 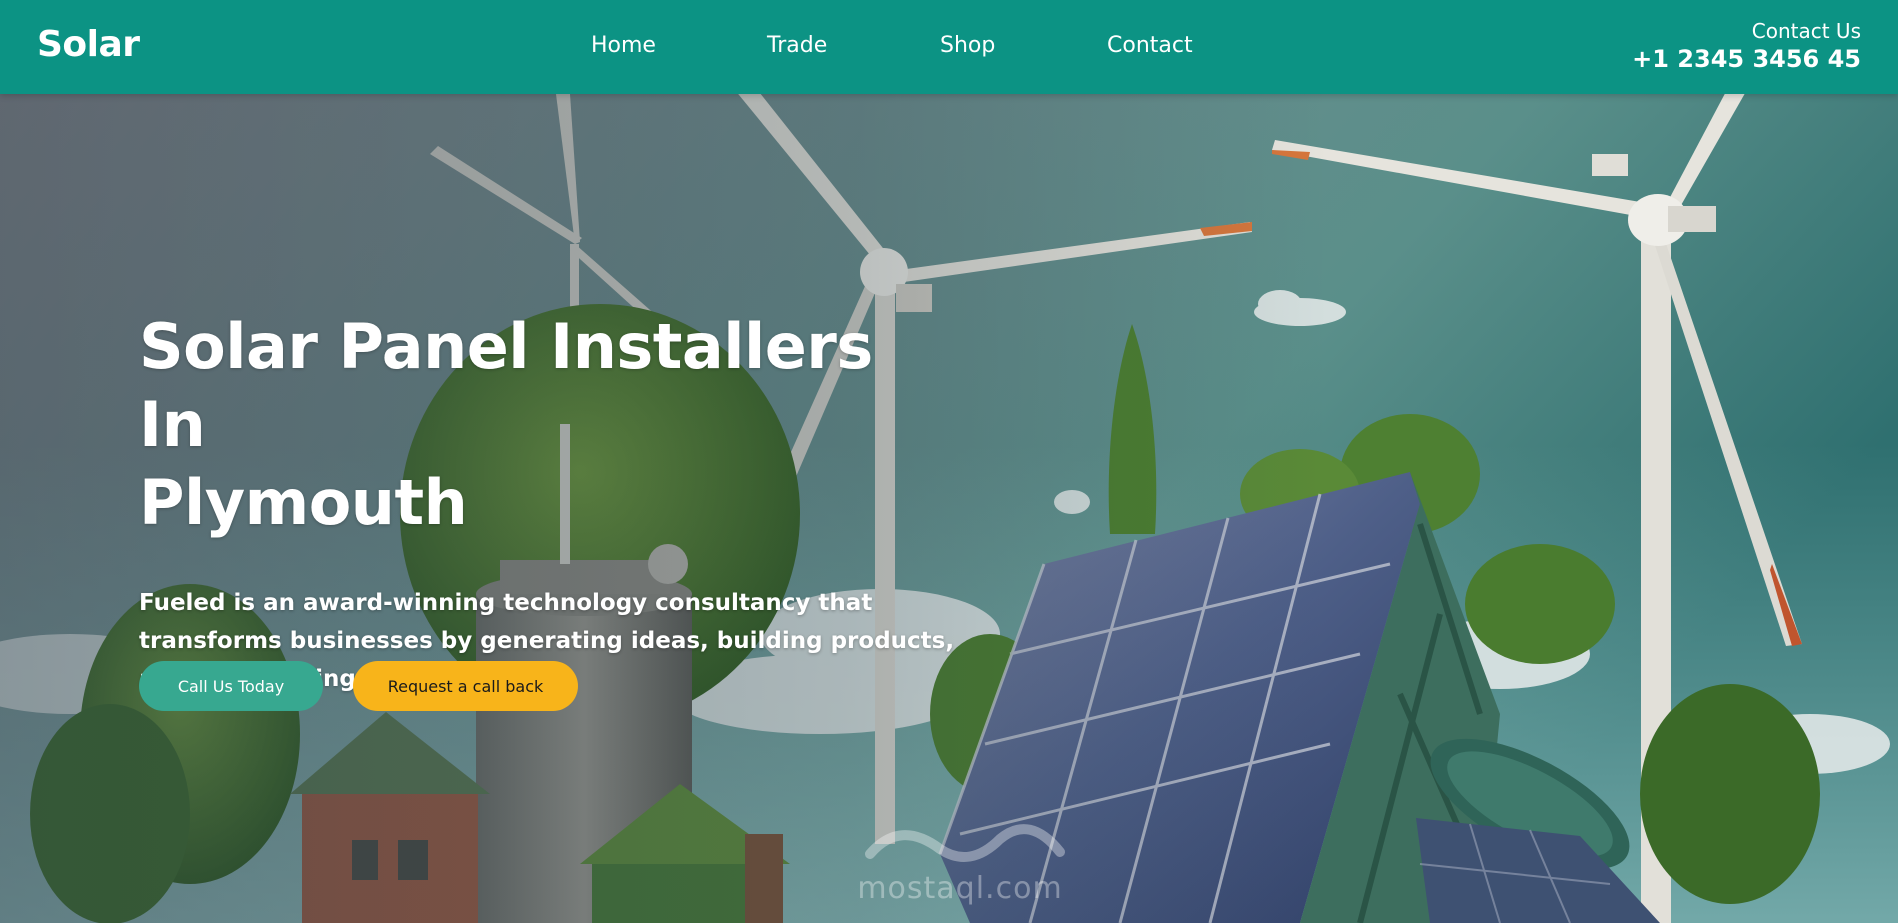 I want to click on nav-link-home: Home, so click(x=623, y=45).